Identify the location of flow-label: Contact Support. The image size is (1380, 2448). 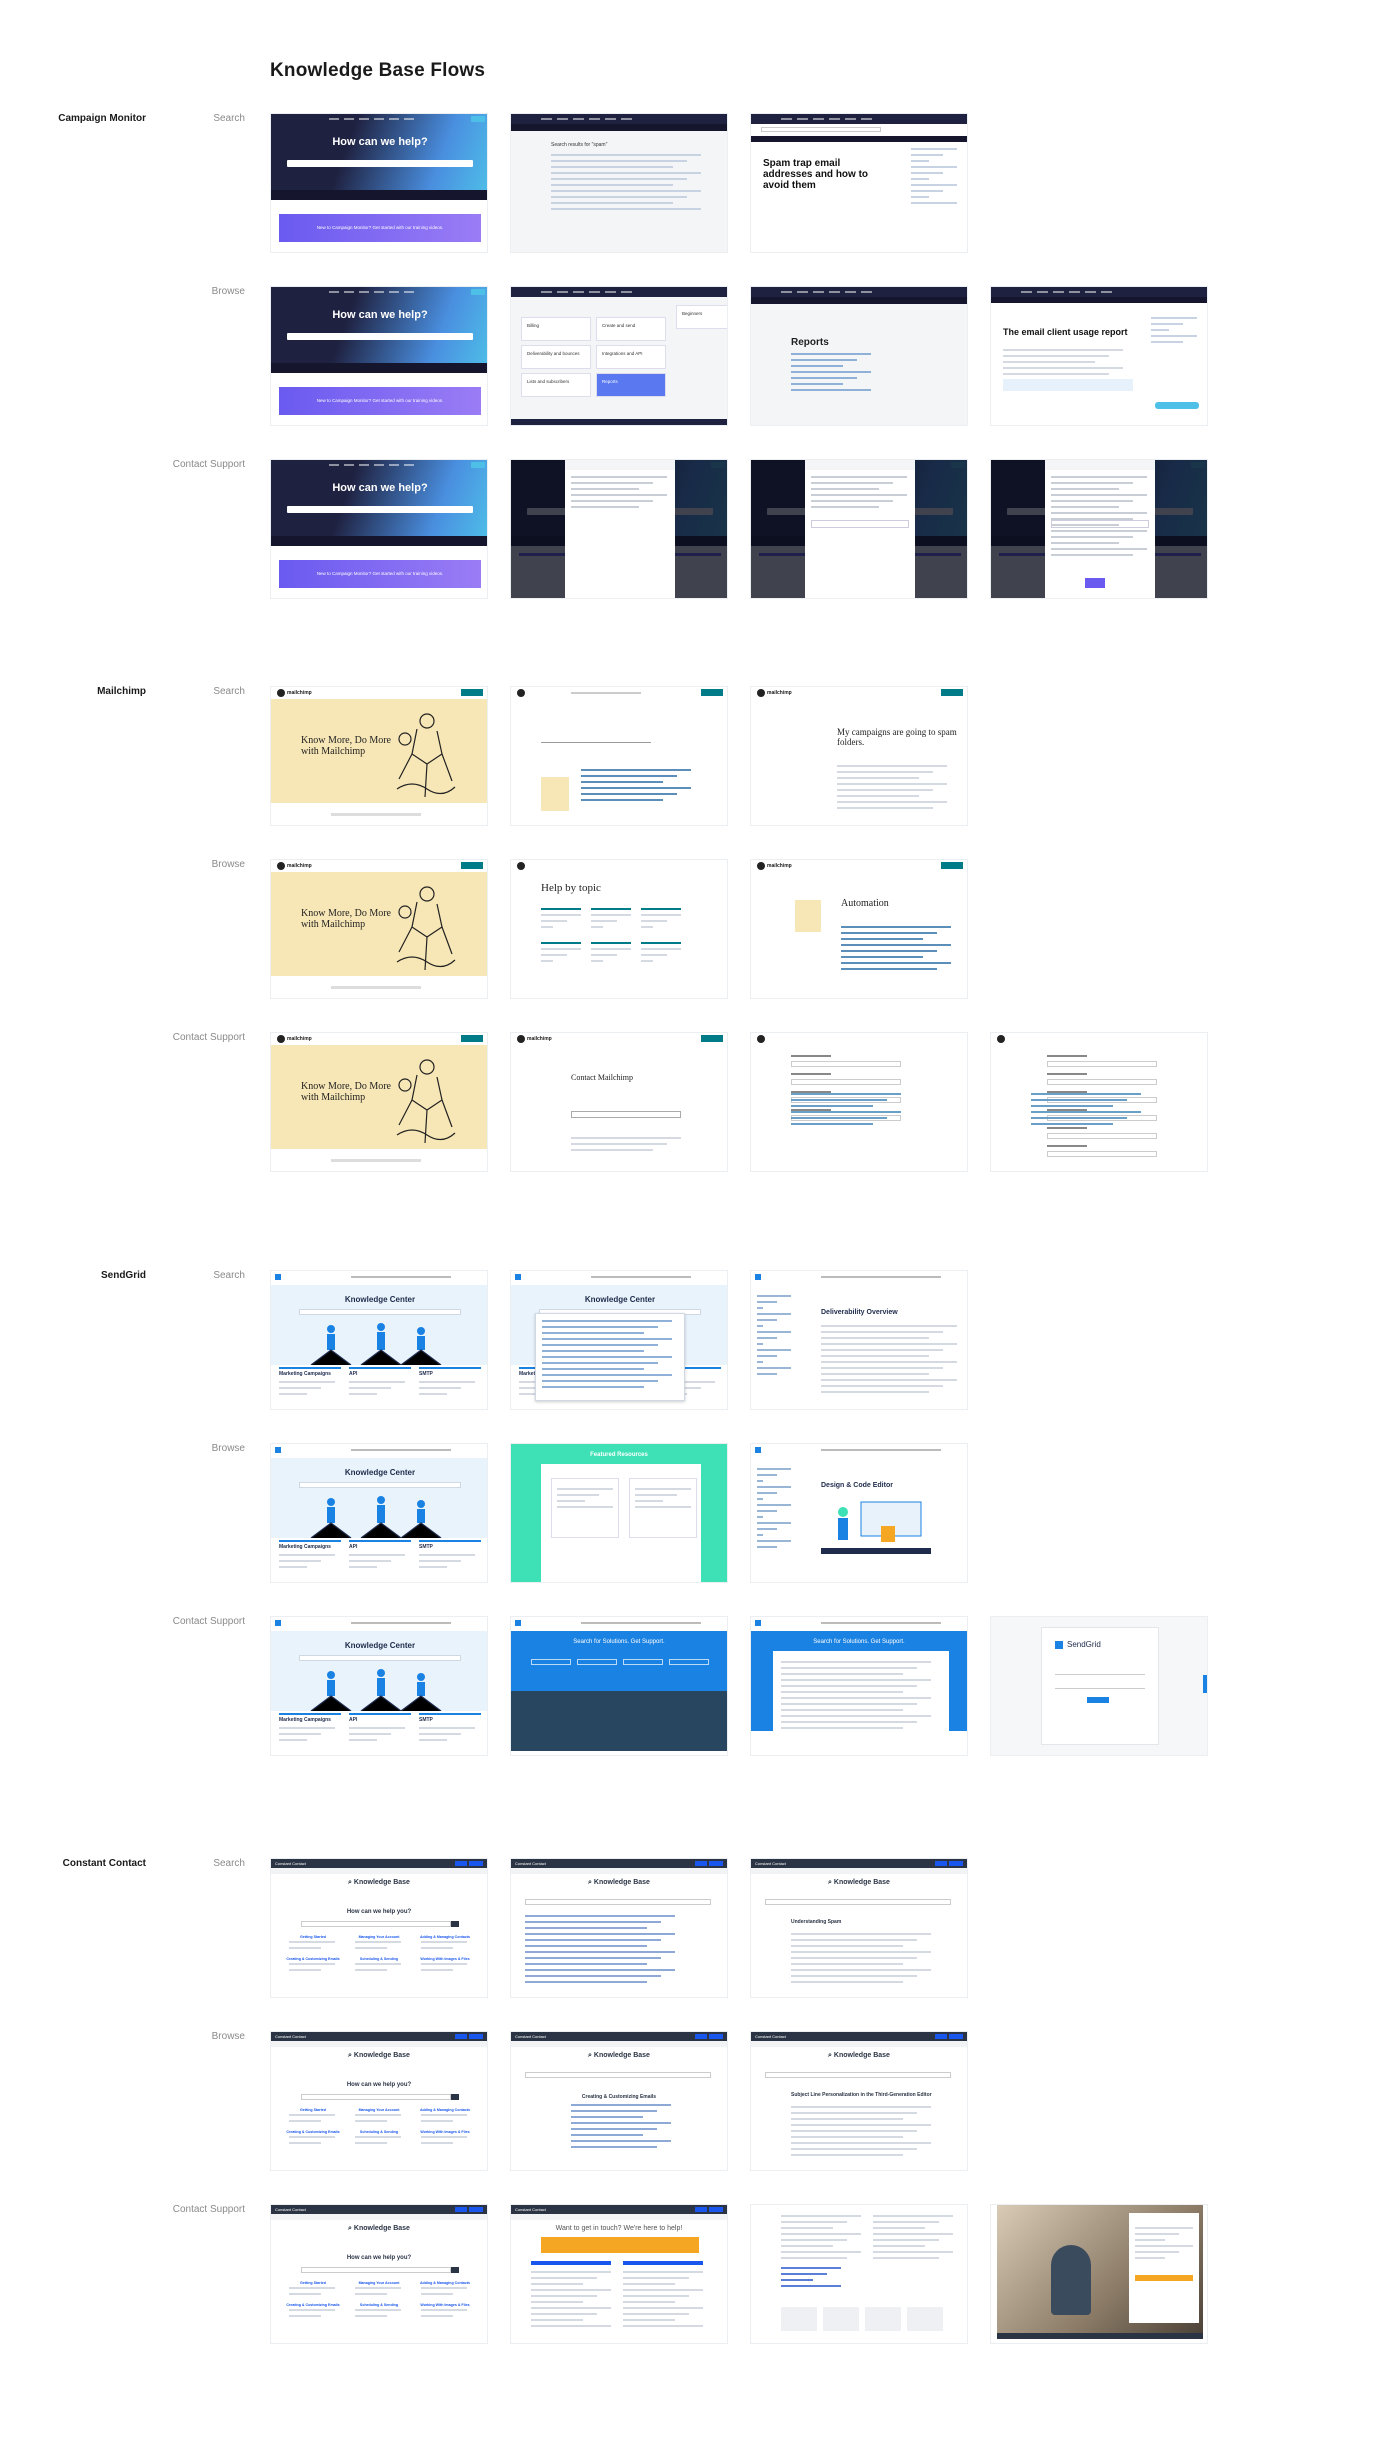
(208, 1621).